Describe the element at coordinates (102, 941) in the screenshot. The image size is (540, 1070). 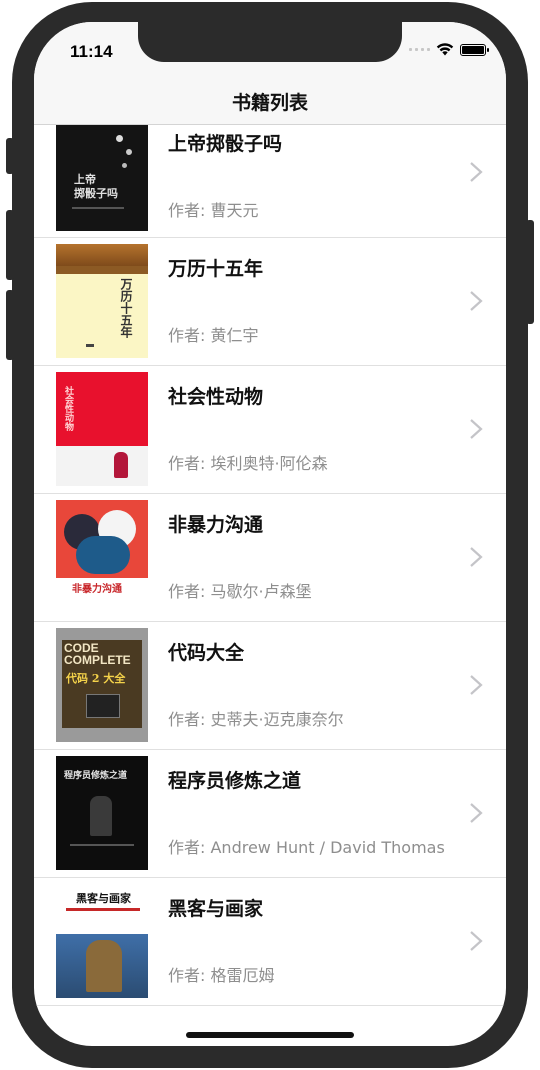
I see `book-cover-image: 黑客与画家` at that location.